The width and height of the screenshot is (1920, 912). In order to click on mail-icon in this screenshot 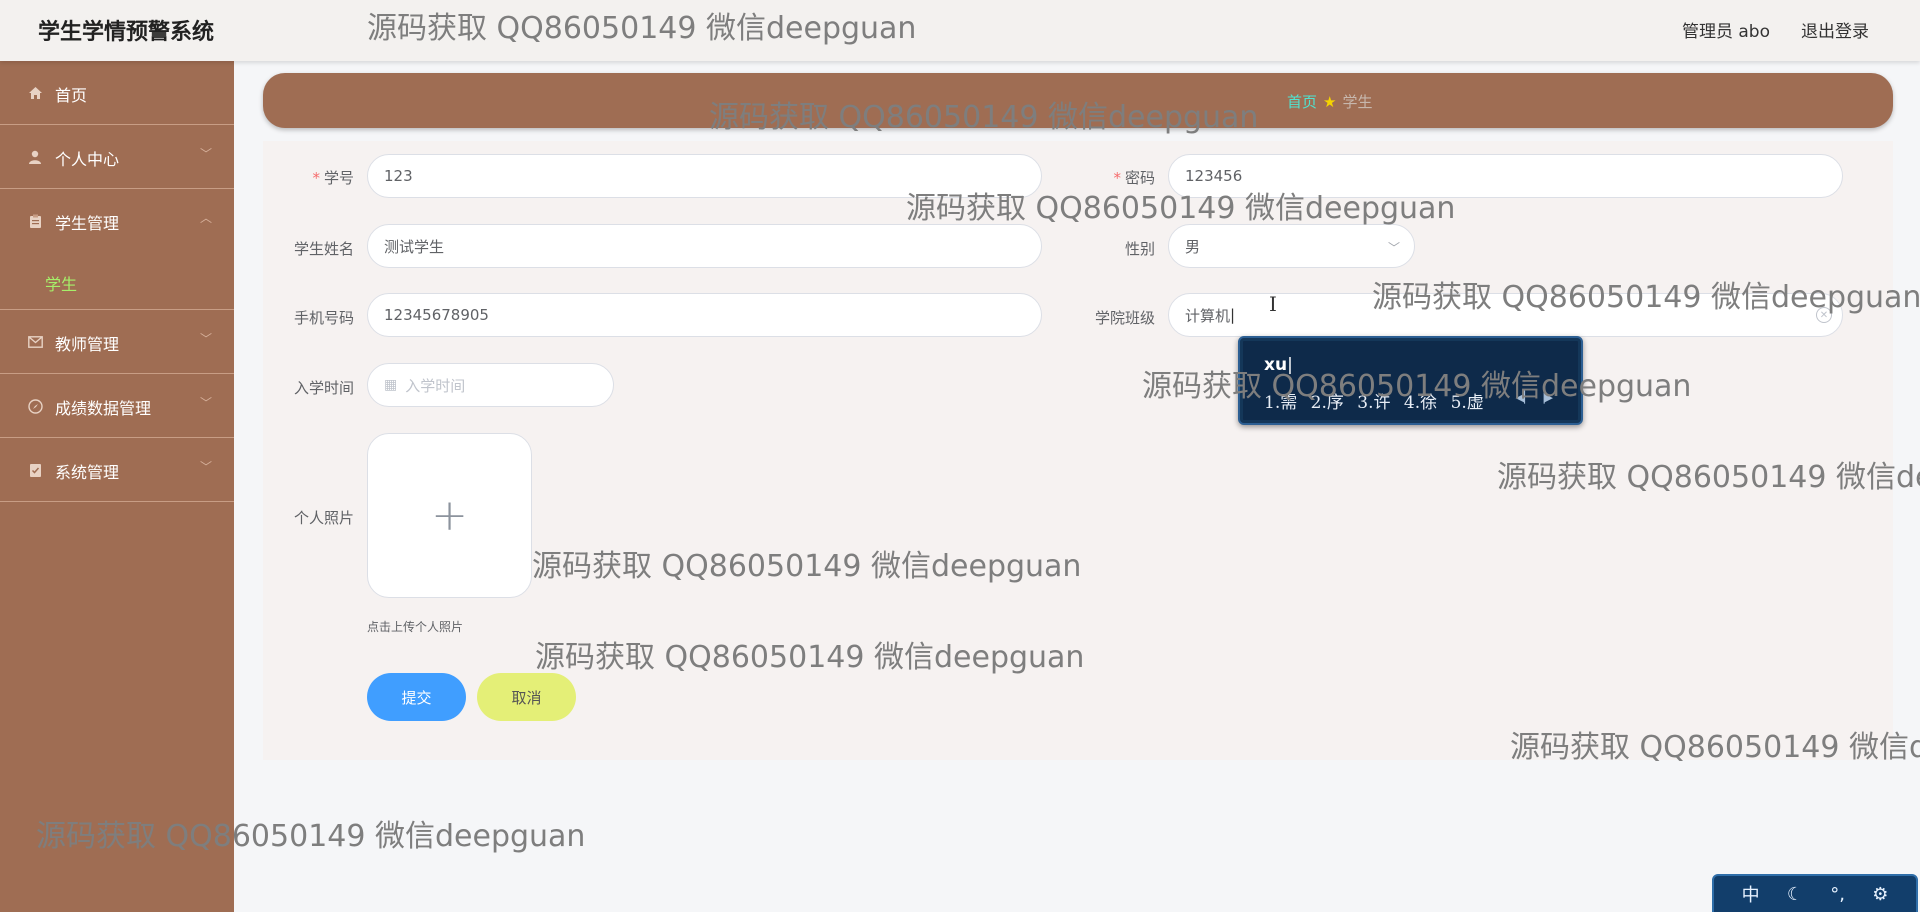, I will do `click(35, 342)`.